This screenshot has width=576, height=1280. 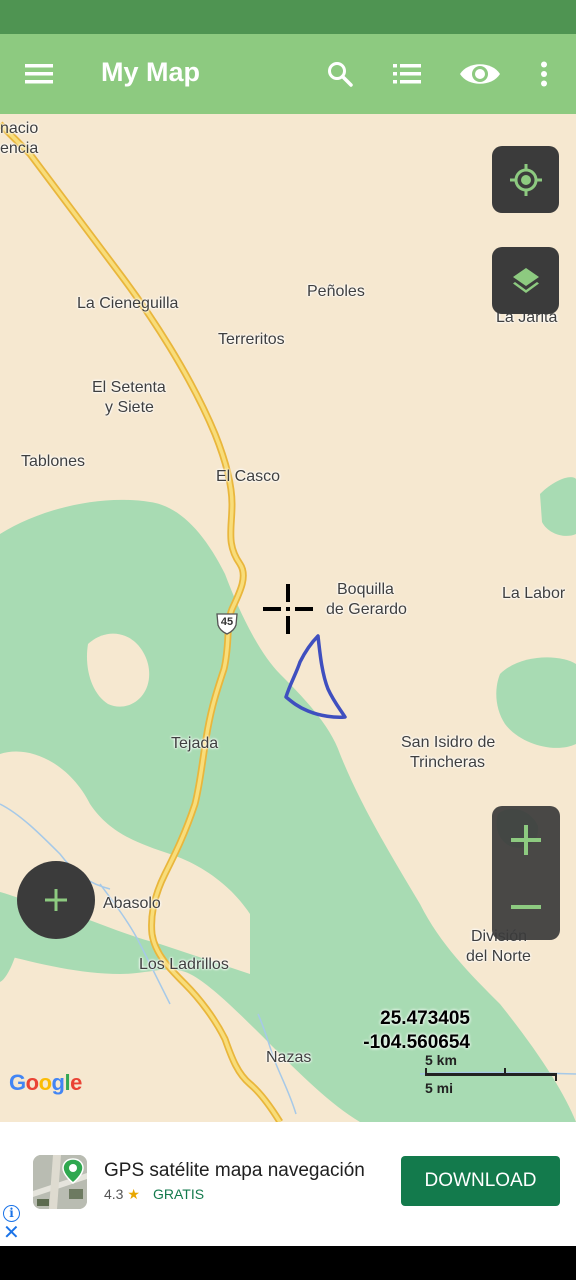 I want to click on layers-button, so click(x=525, y=280).